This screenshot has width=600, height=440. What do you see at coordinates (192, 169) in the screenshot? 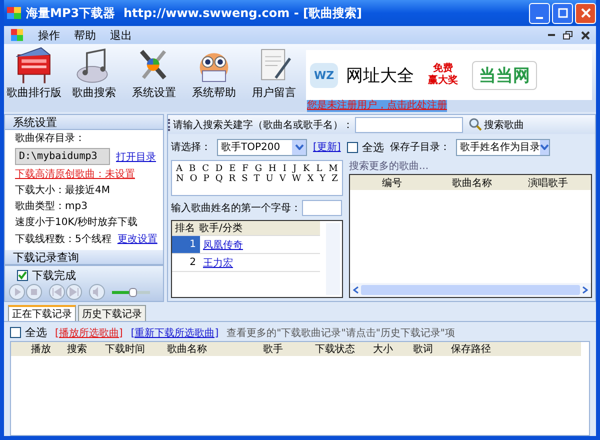
I see `letter-link: B` at bounding box center [192, 169].